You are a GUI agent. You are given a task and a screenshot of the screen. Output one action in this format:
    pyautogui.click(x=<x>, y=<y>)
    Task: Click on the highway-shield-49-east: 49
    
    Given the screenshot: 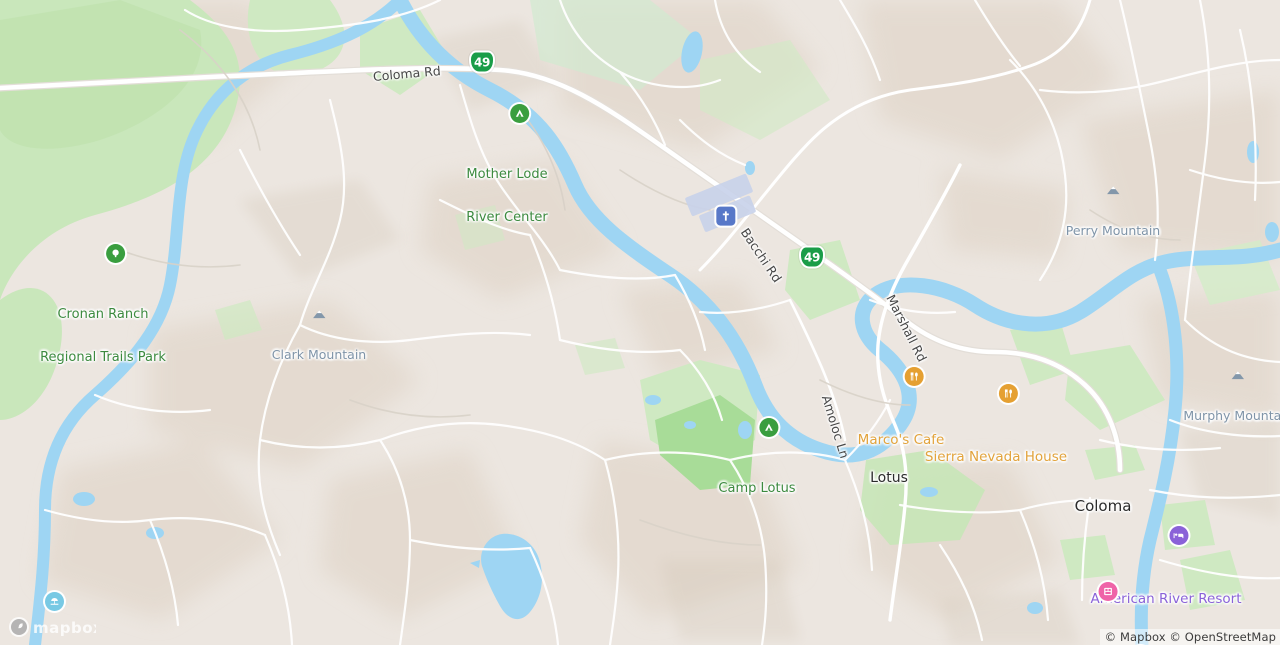 What is the action you would take?
    pyautogui.click(x=812, y=257)
    